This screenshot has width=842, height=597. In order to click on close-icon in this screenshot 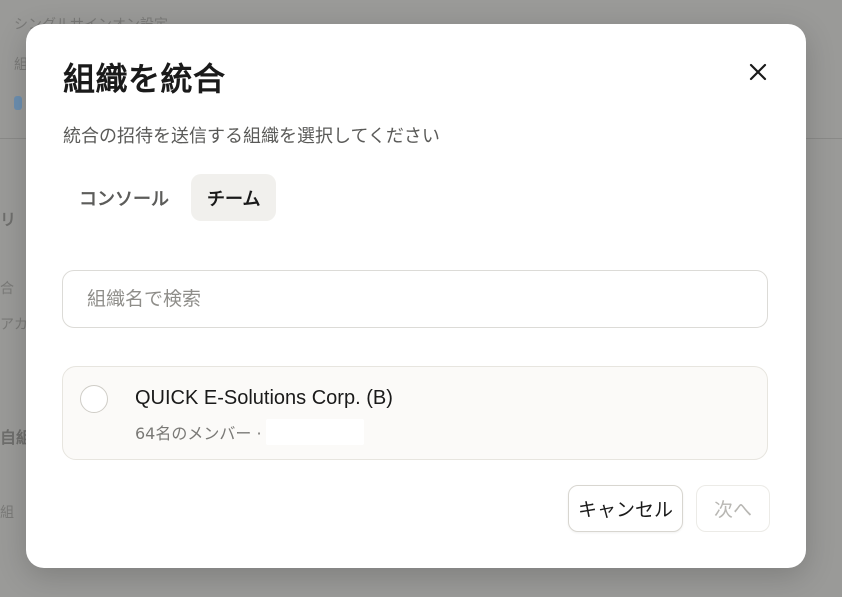, I will do `click(758, 72)`.